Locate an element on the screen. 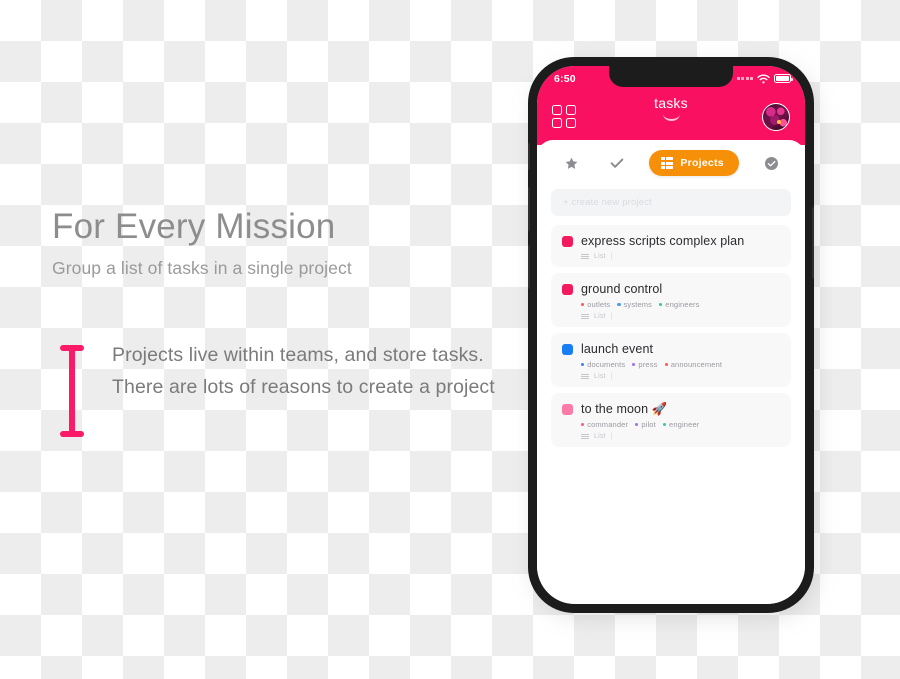  project-tag: announcement is located at coordinates (693, 364).